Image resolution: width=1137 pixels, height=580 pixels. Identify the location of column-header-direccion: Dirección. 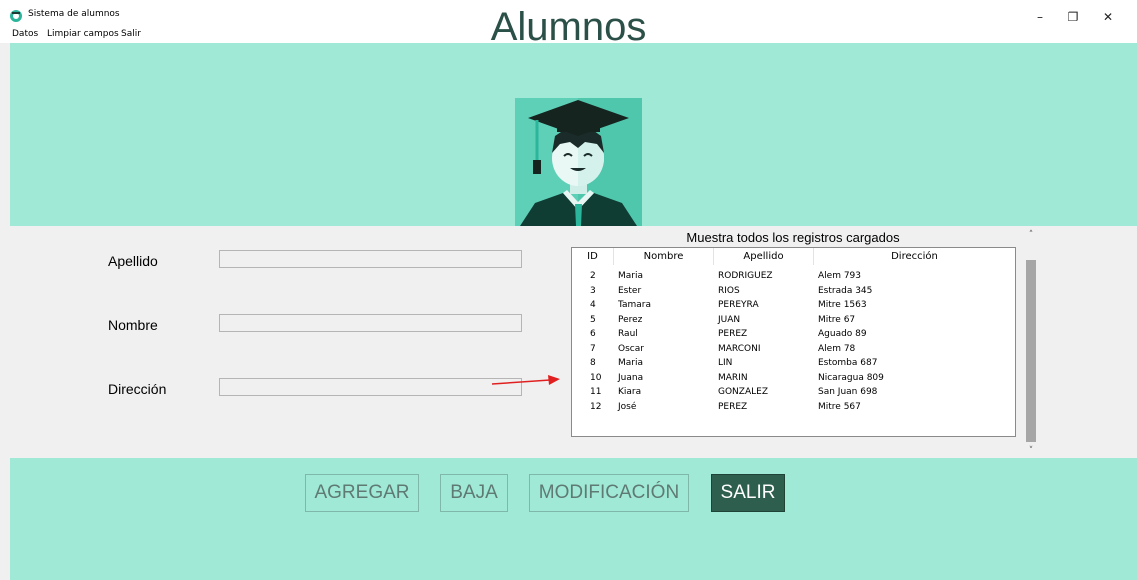
(914, 256).